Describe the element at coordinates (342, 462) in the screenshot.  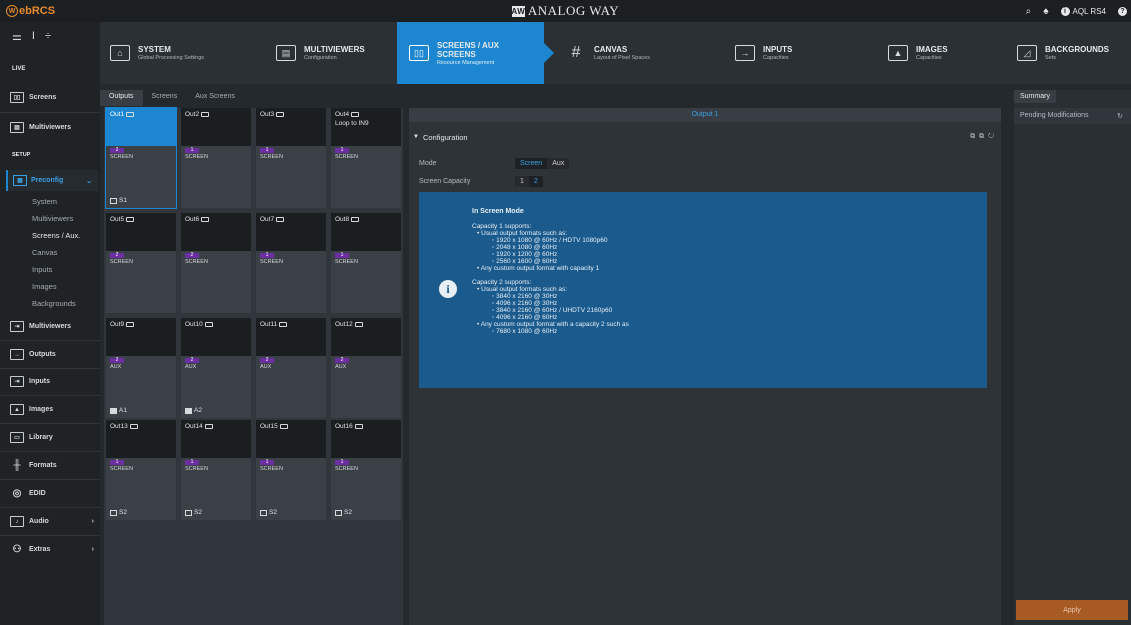
I see `capacity-badge: 1` at that location.